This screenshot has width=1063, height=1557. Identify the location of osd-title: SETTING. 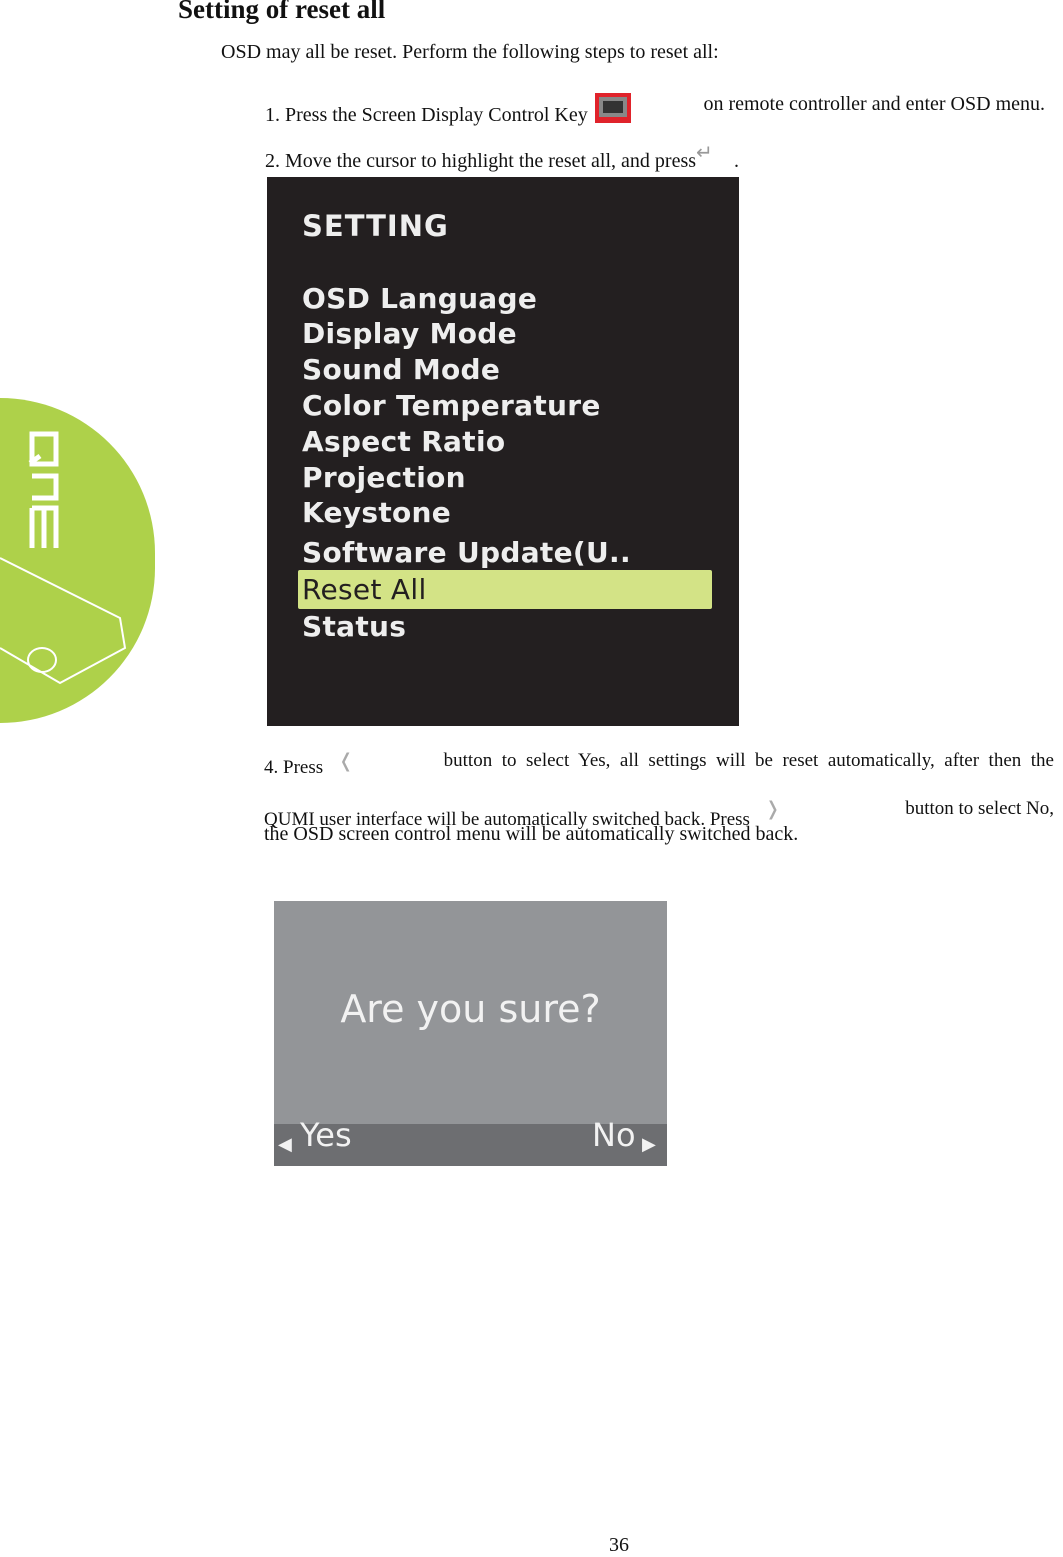
(375, 226).